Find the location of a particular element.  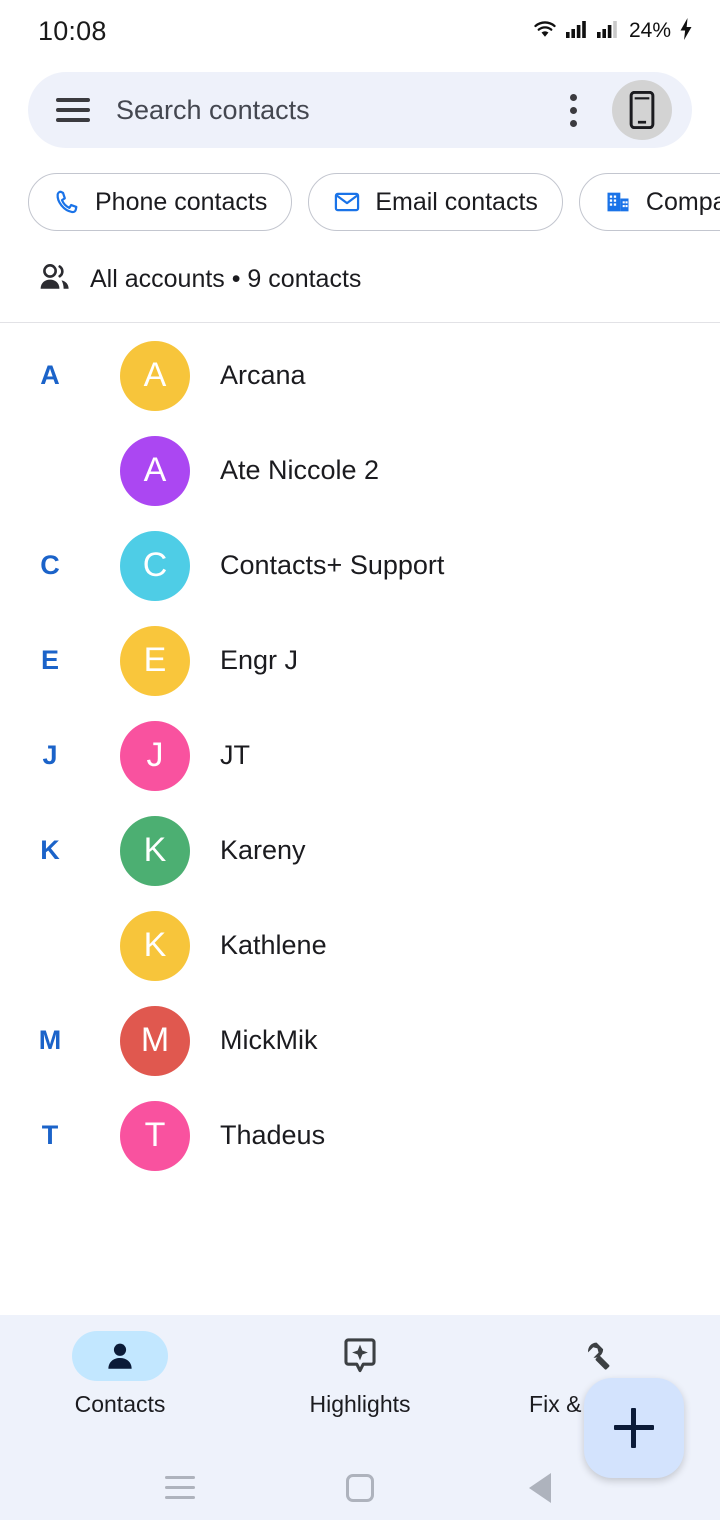

nav-item-contacts: Contacts is located at coordinates (120, 1374).